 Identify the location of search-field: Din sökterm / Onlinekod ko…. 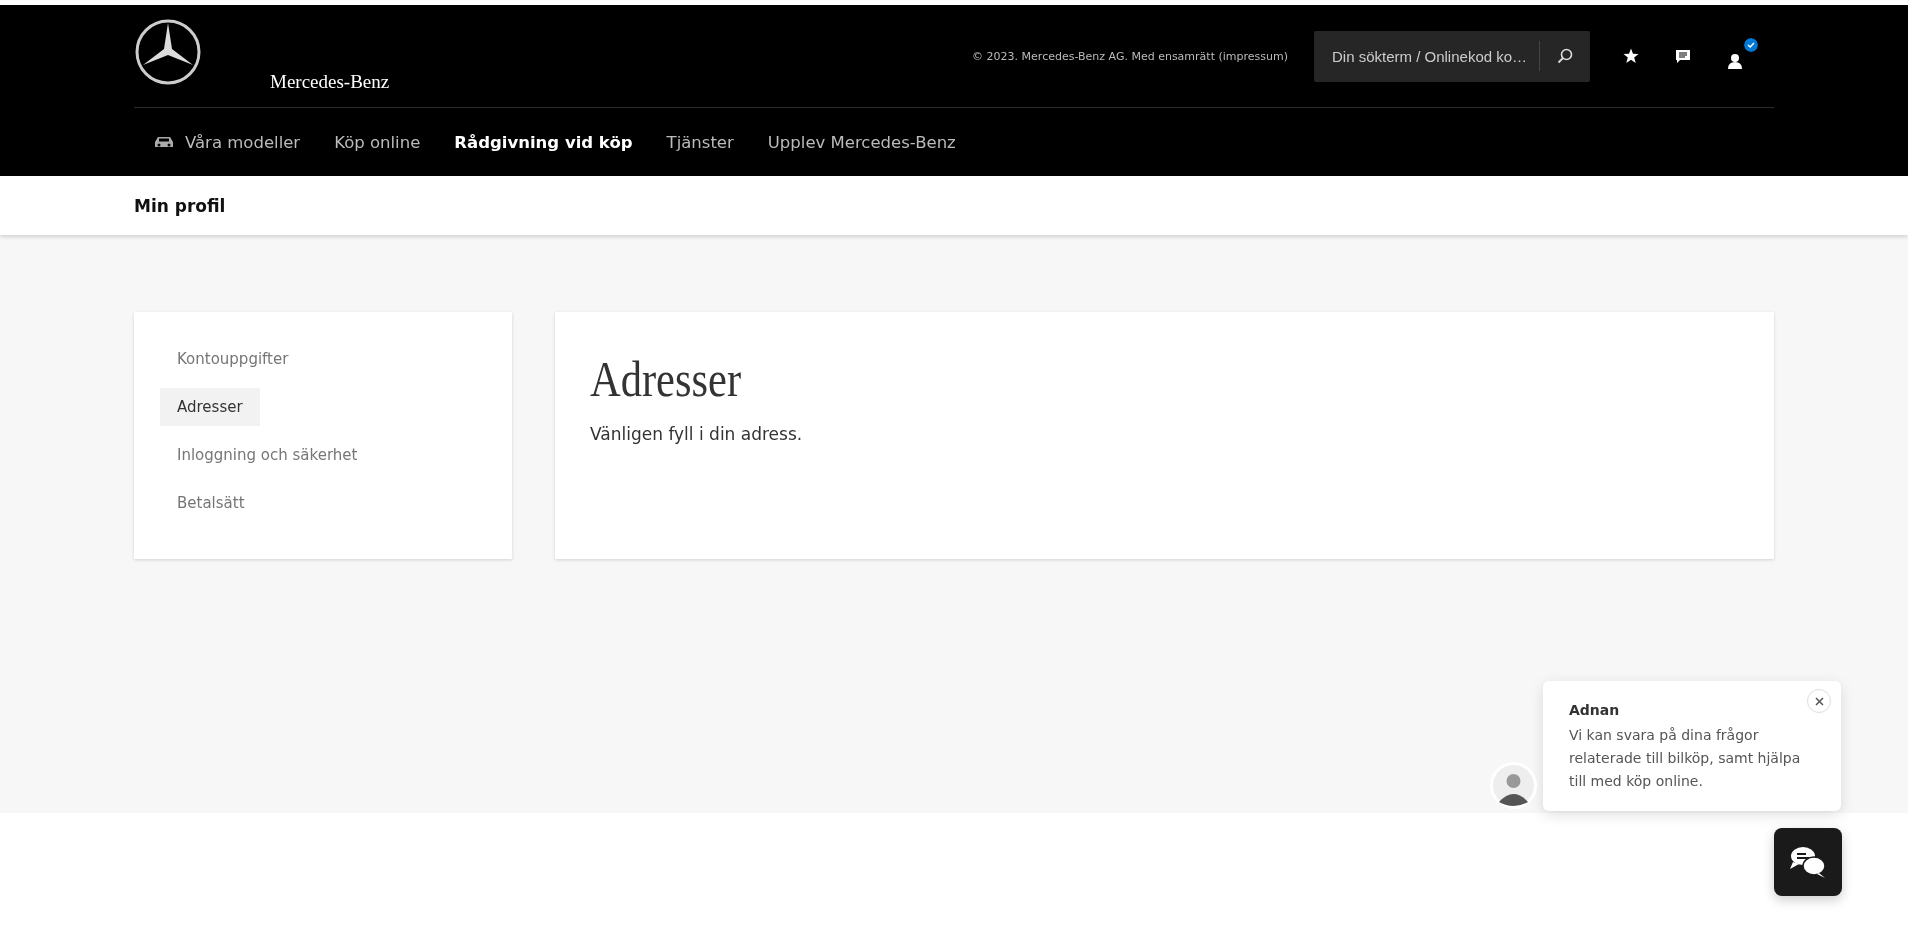
(1452, 56).